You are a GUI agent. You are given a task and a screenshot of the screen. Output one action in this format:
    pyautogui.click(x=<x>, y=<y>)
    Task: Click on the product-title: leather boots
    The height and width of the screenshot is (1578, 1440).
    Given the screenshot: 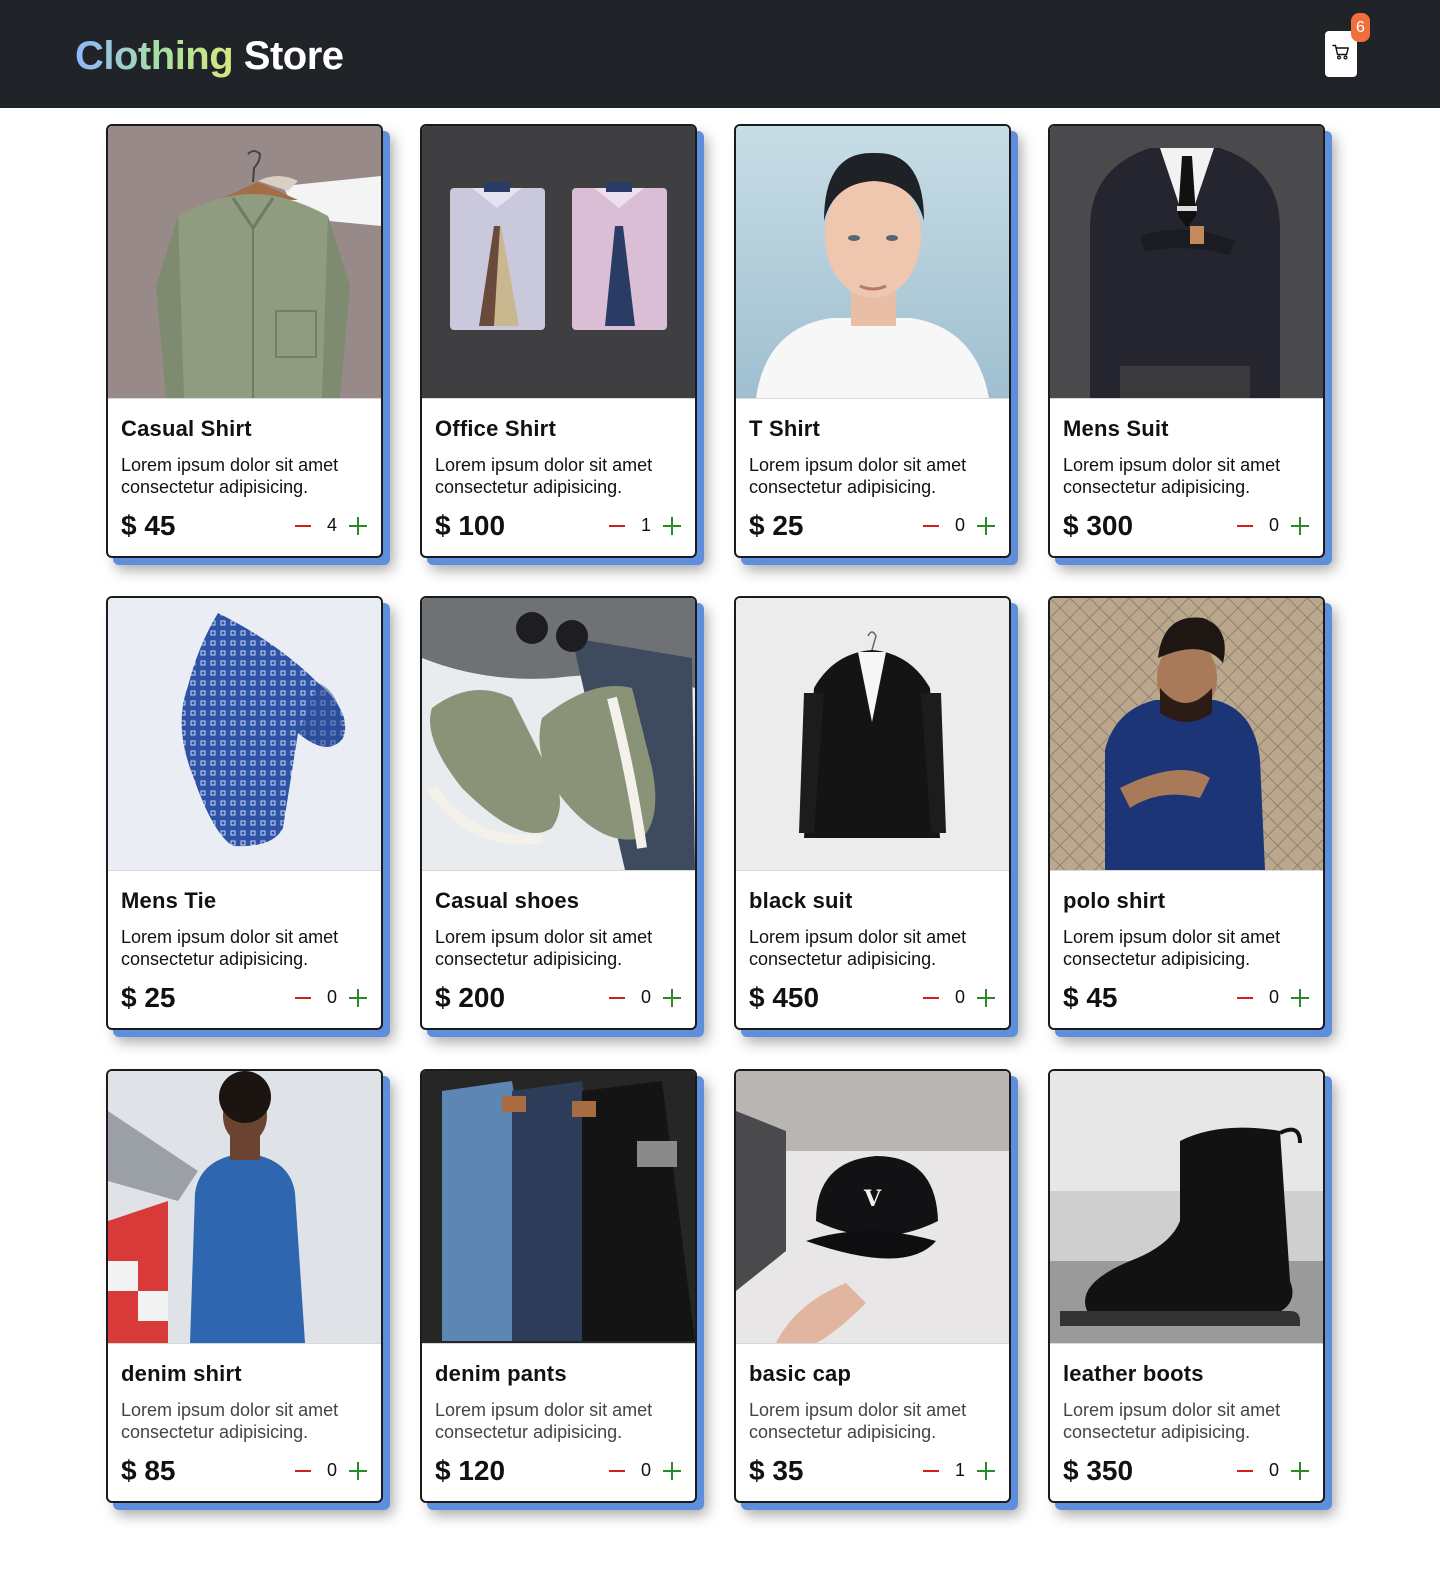 What is the action you would take?
    pyautogui.click(x=1133, y=1373)
    